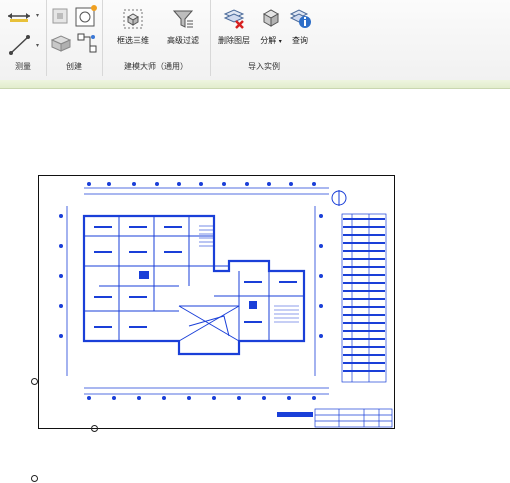  I want to click on delete-layer-button: 删除图层, so click(234, 26).